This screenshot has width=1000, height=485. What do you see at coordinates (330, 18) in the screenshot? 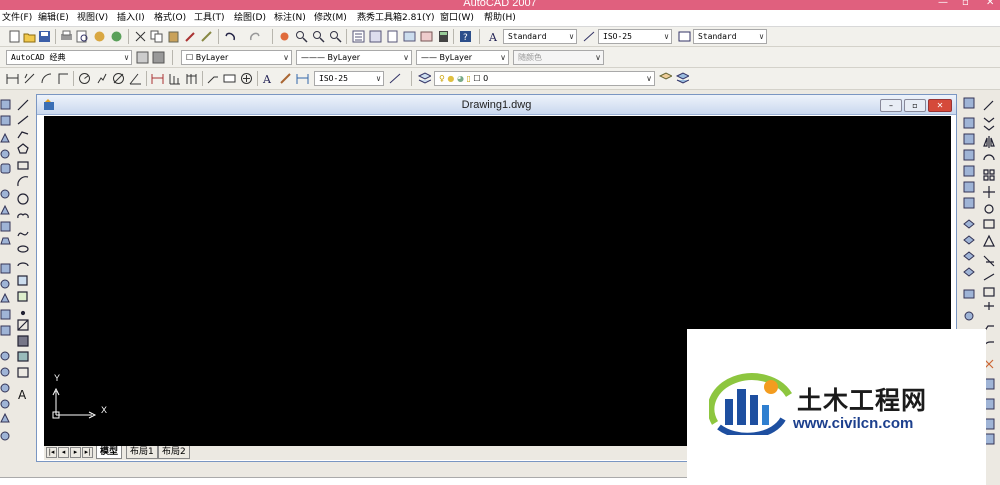
I see `menu-modify: 修改(M)` at bounding box center [330, 18].